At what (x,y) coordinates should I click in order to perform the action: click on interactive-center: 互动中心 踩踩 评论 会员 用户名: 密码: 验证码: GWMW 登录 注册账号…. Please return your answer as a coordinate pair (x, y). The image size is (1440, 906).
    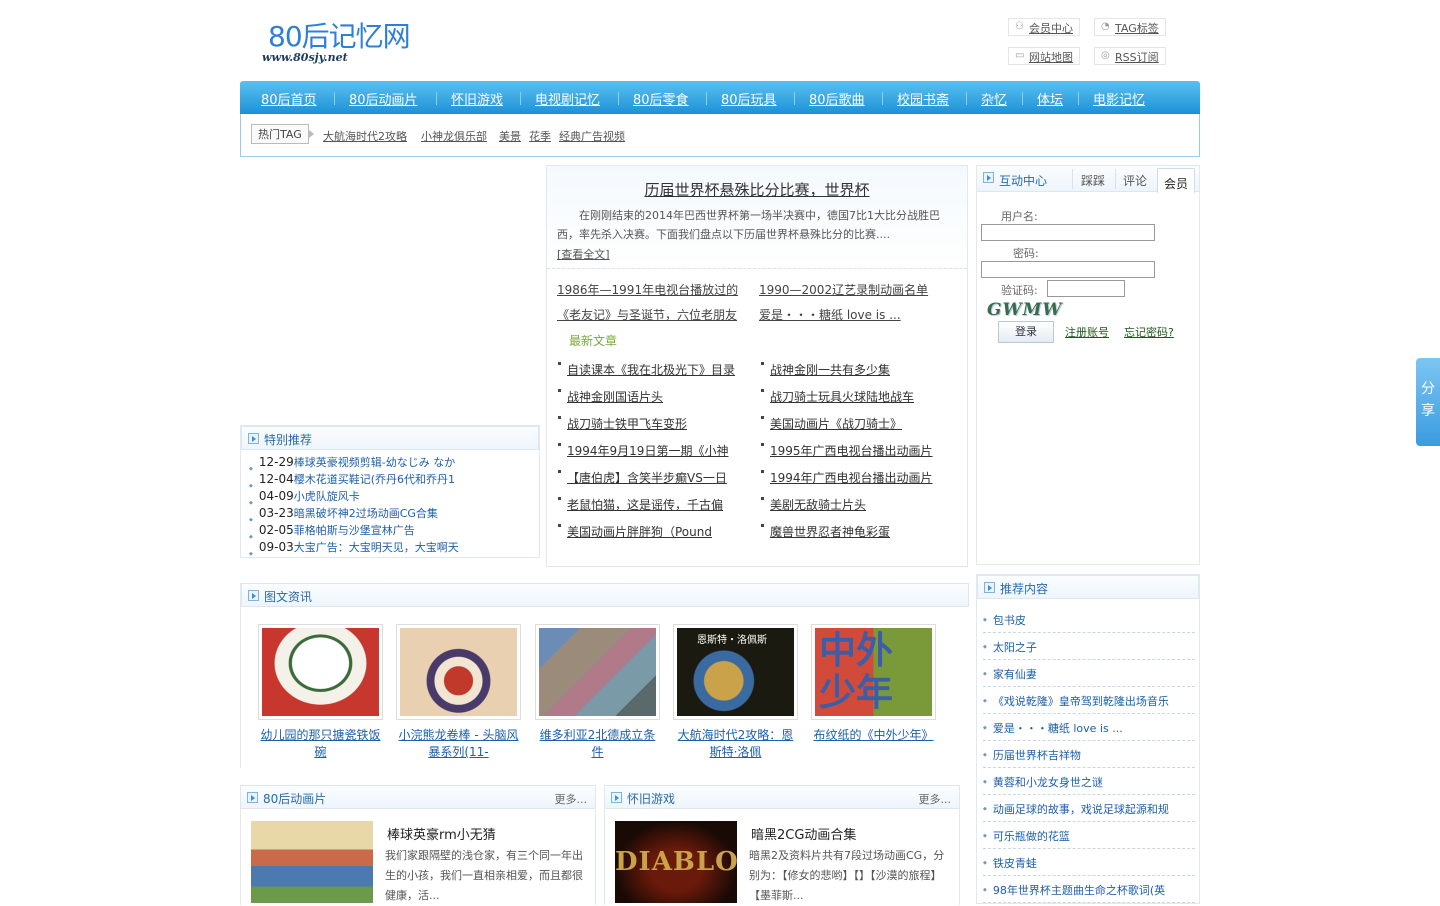
    Looking at the image, I should click on (1088, 365).